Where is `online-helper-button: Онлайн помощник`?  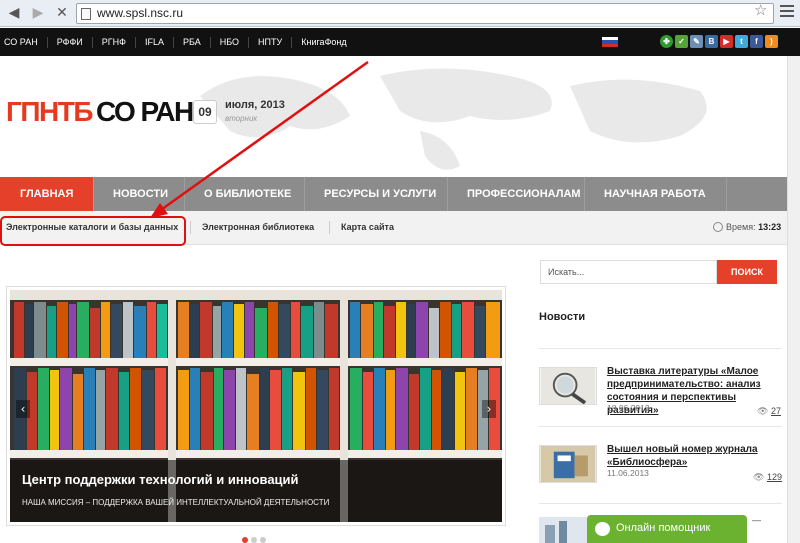 online-helper-button: Онлайн помощник is located at coordinates (667, 529).